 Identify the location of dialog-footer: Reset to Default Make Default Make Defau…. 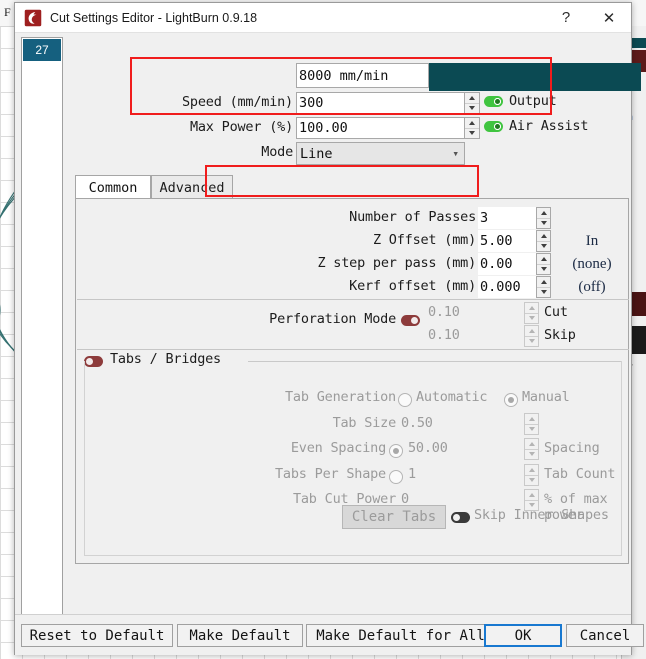
(329, 634).